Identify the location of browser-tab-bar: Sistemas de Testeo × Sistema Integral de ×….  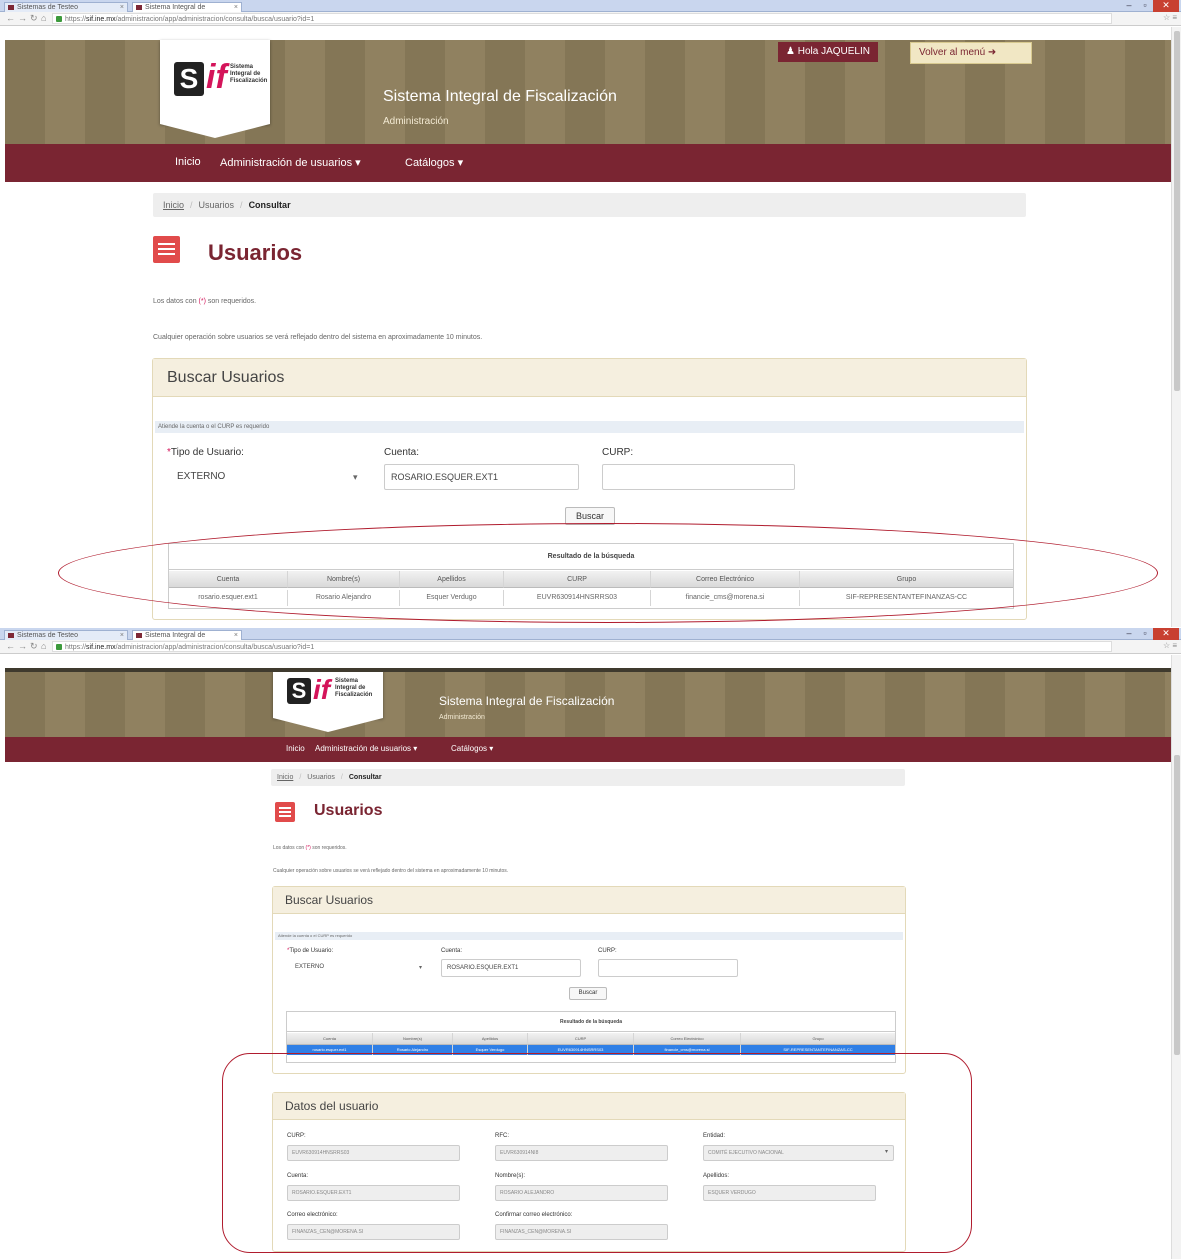
(590, 634).